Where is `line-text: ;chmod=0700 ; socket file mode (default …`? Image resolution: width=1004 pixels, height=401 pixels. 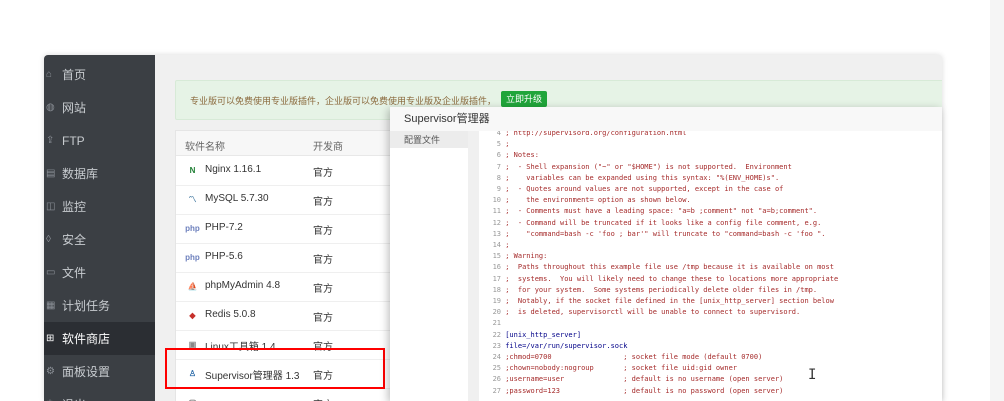
line-text: ;chmod=0700 ; socket file mode (default … is located at coordinates (634, 357).